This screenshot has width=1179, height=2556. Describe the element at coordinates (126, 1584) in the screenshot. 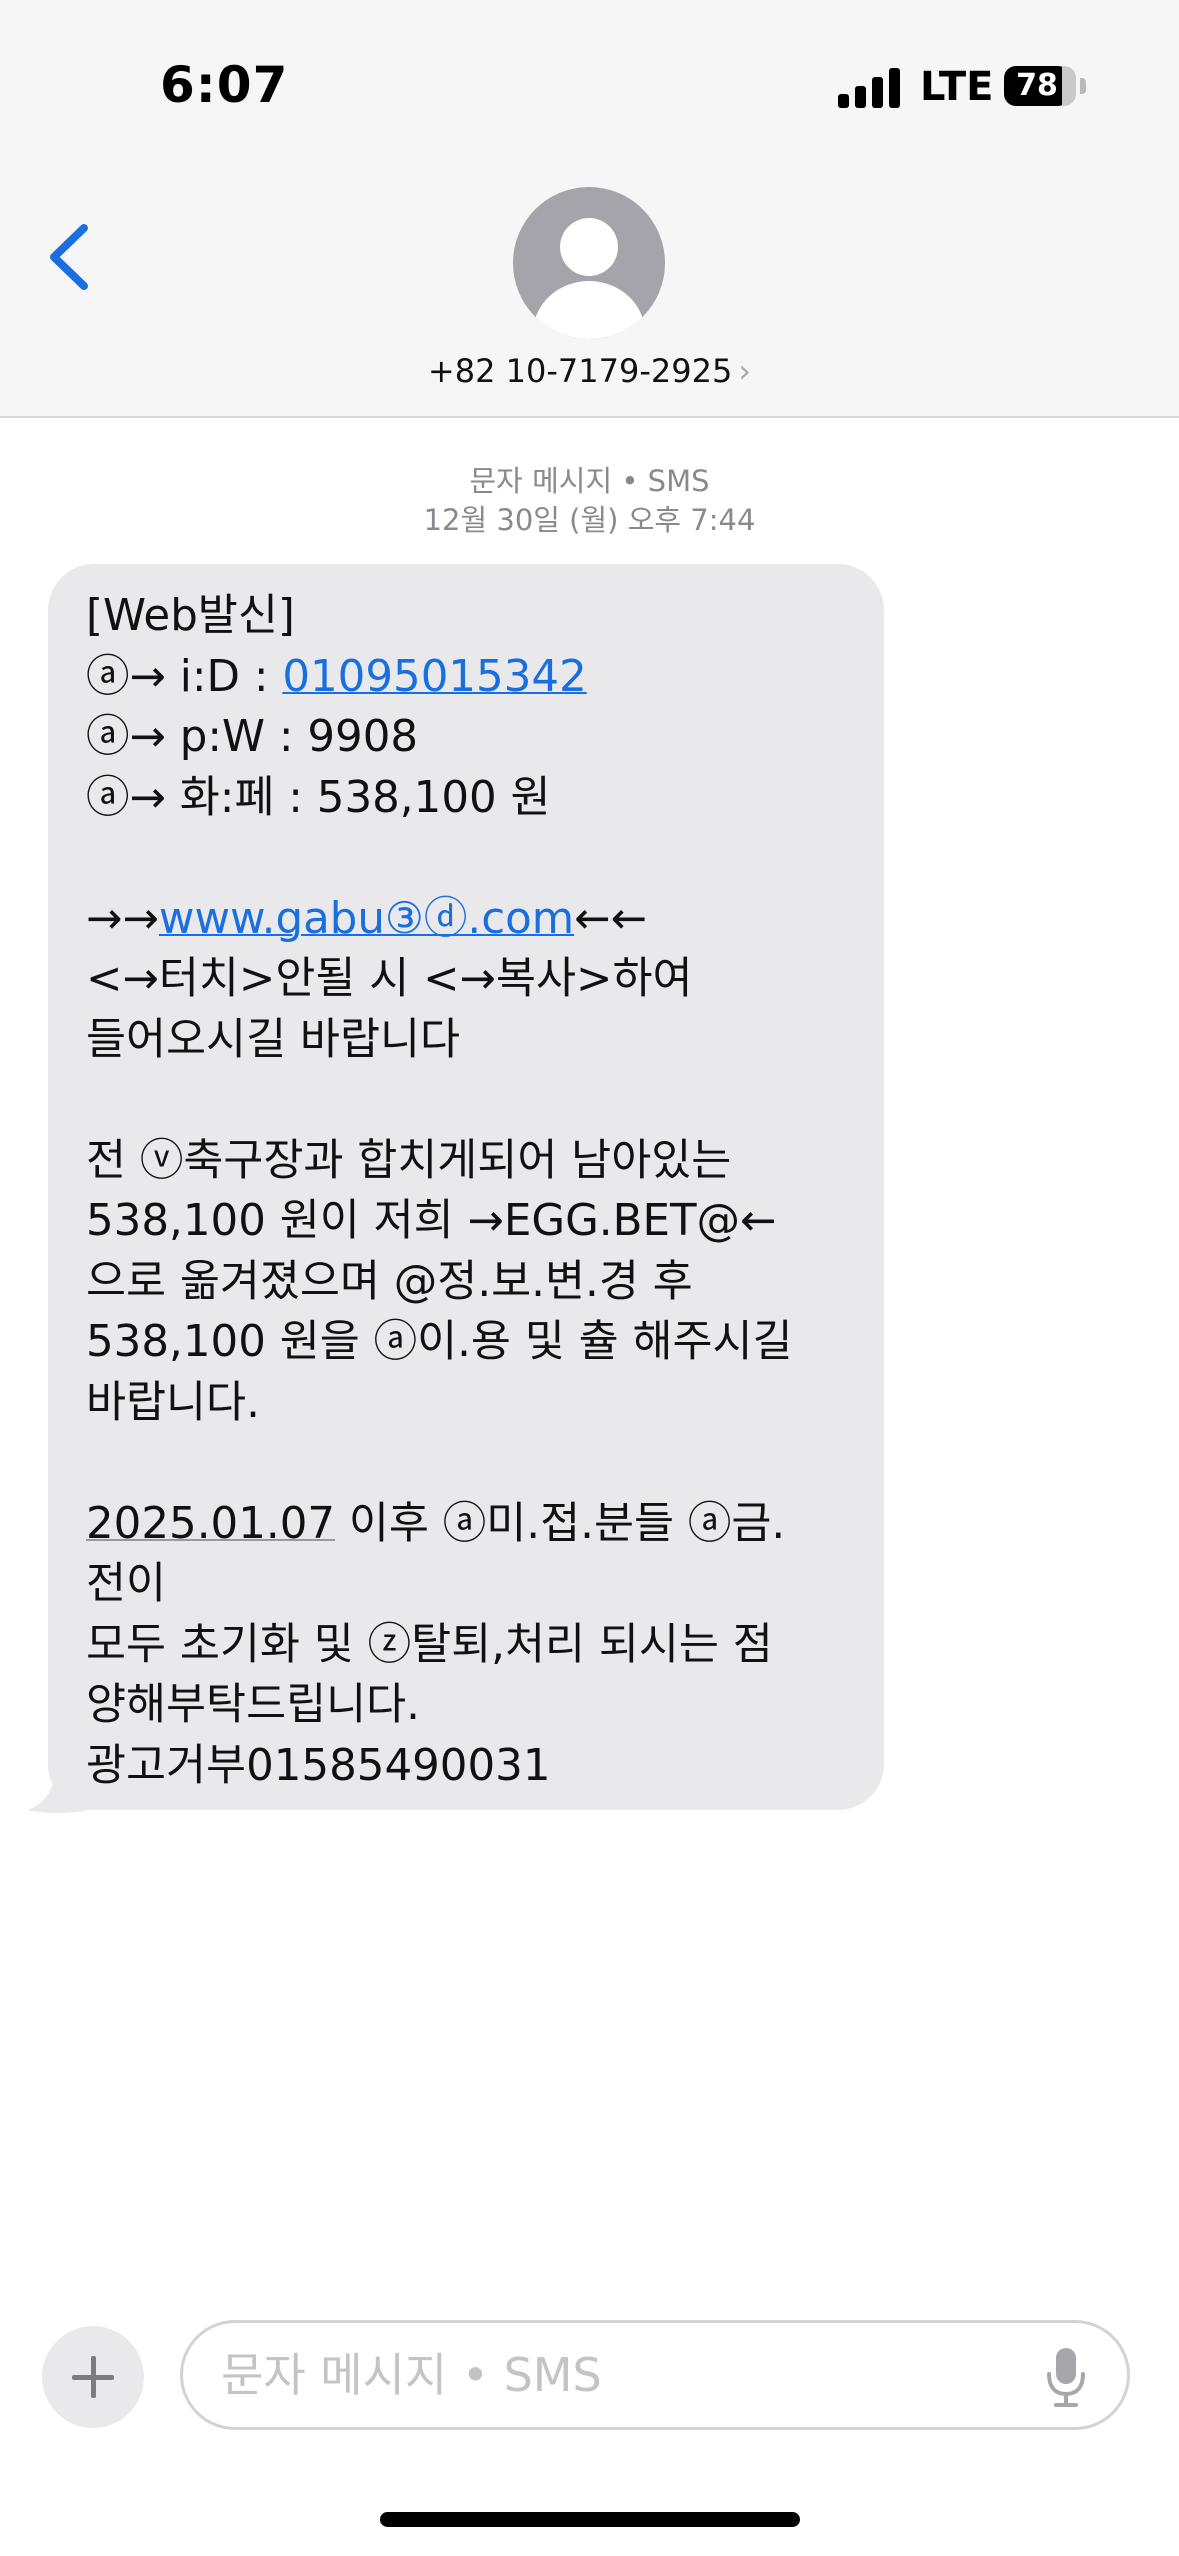

I see `message-text: 전이` at that location.